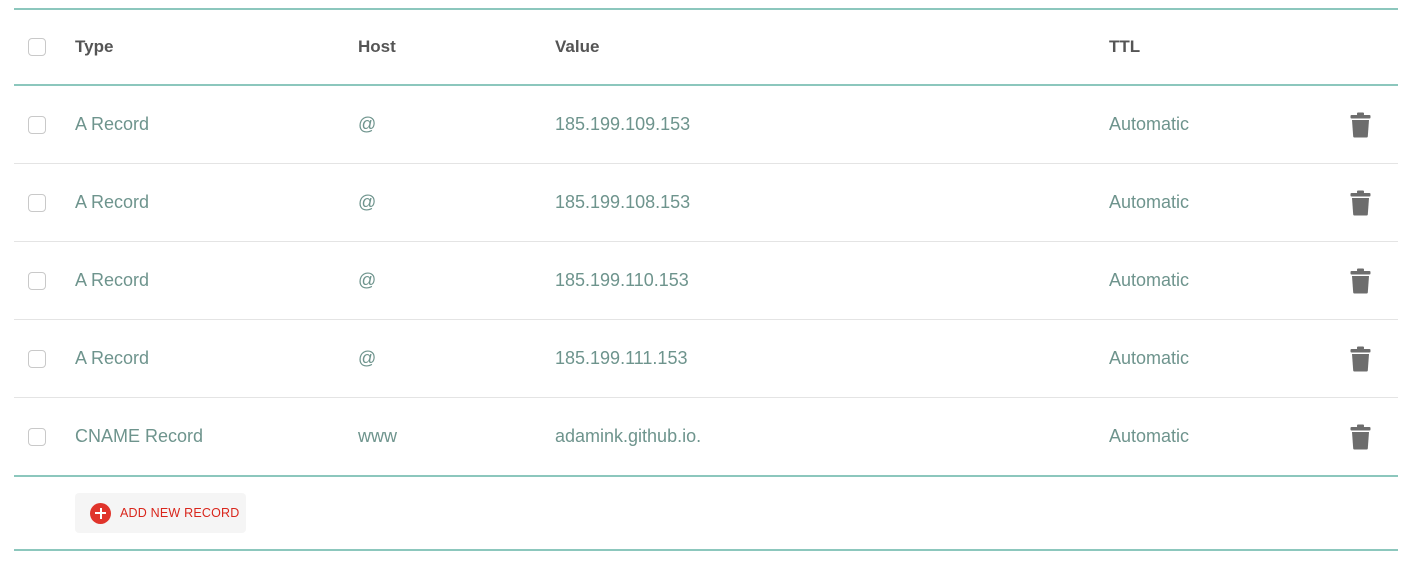 The image size is (1418, 566). Describe the element at coordinates (706, 513) in the screenshot. I see `table-footer: ADD NEW RECORD` at that location.